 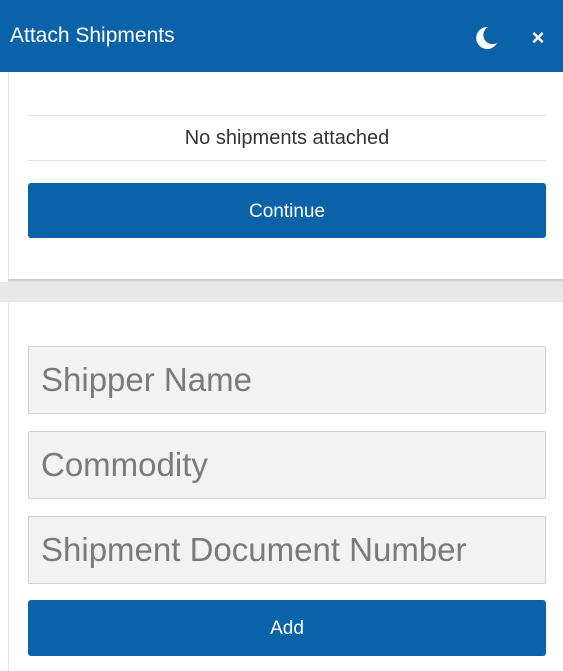 I want to click on add-button: Add, so click(x=287, y=628).